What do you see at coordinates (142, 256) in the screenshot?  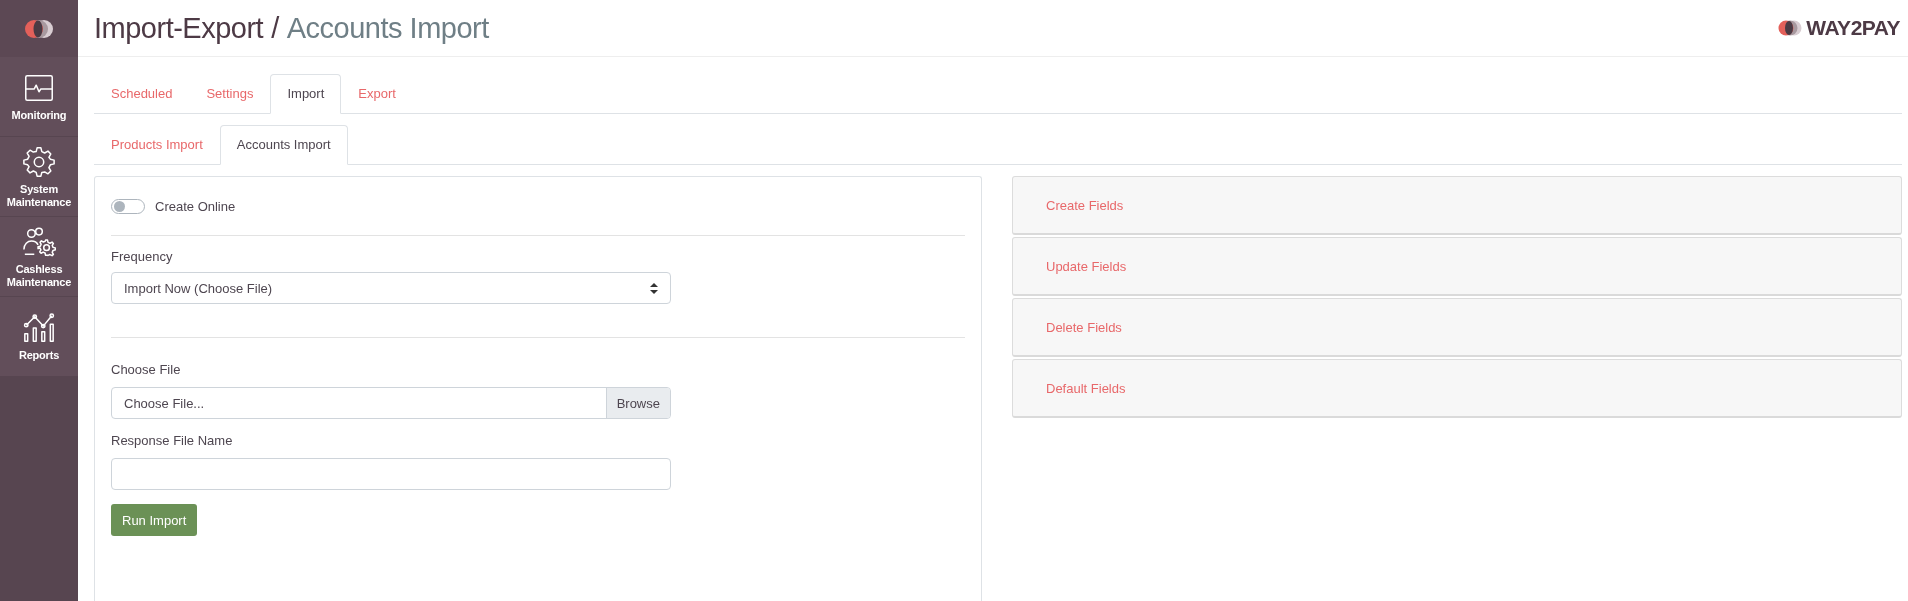 I see `field-label: Frequency` at bounding box center [142, 256].